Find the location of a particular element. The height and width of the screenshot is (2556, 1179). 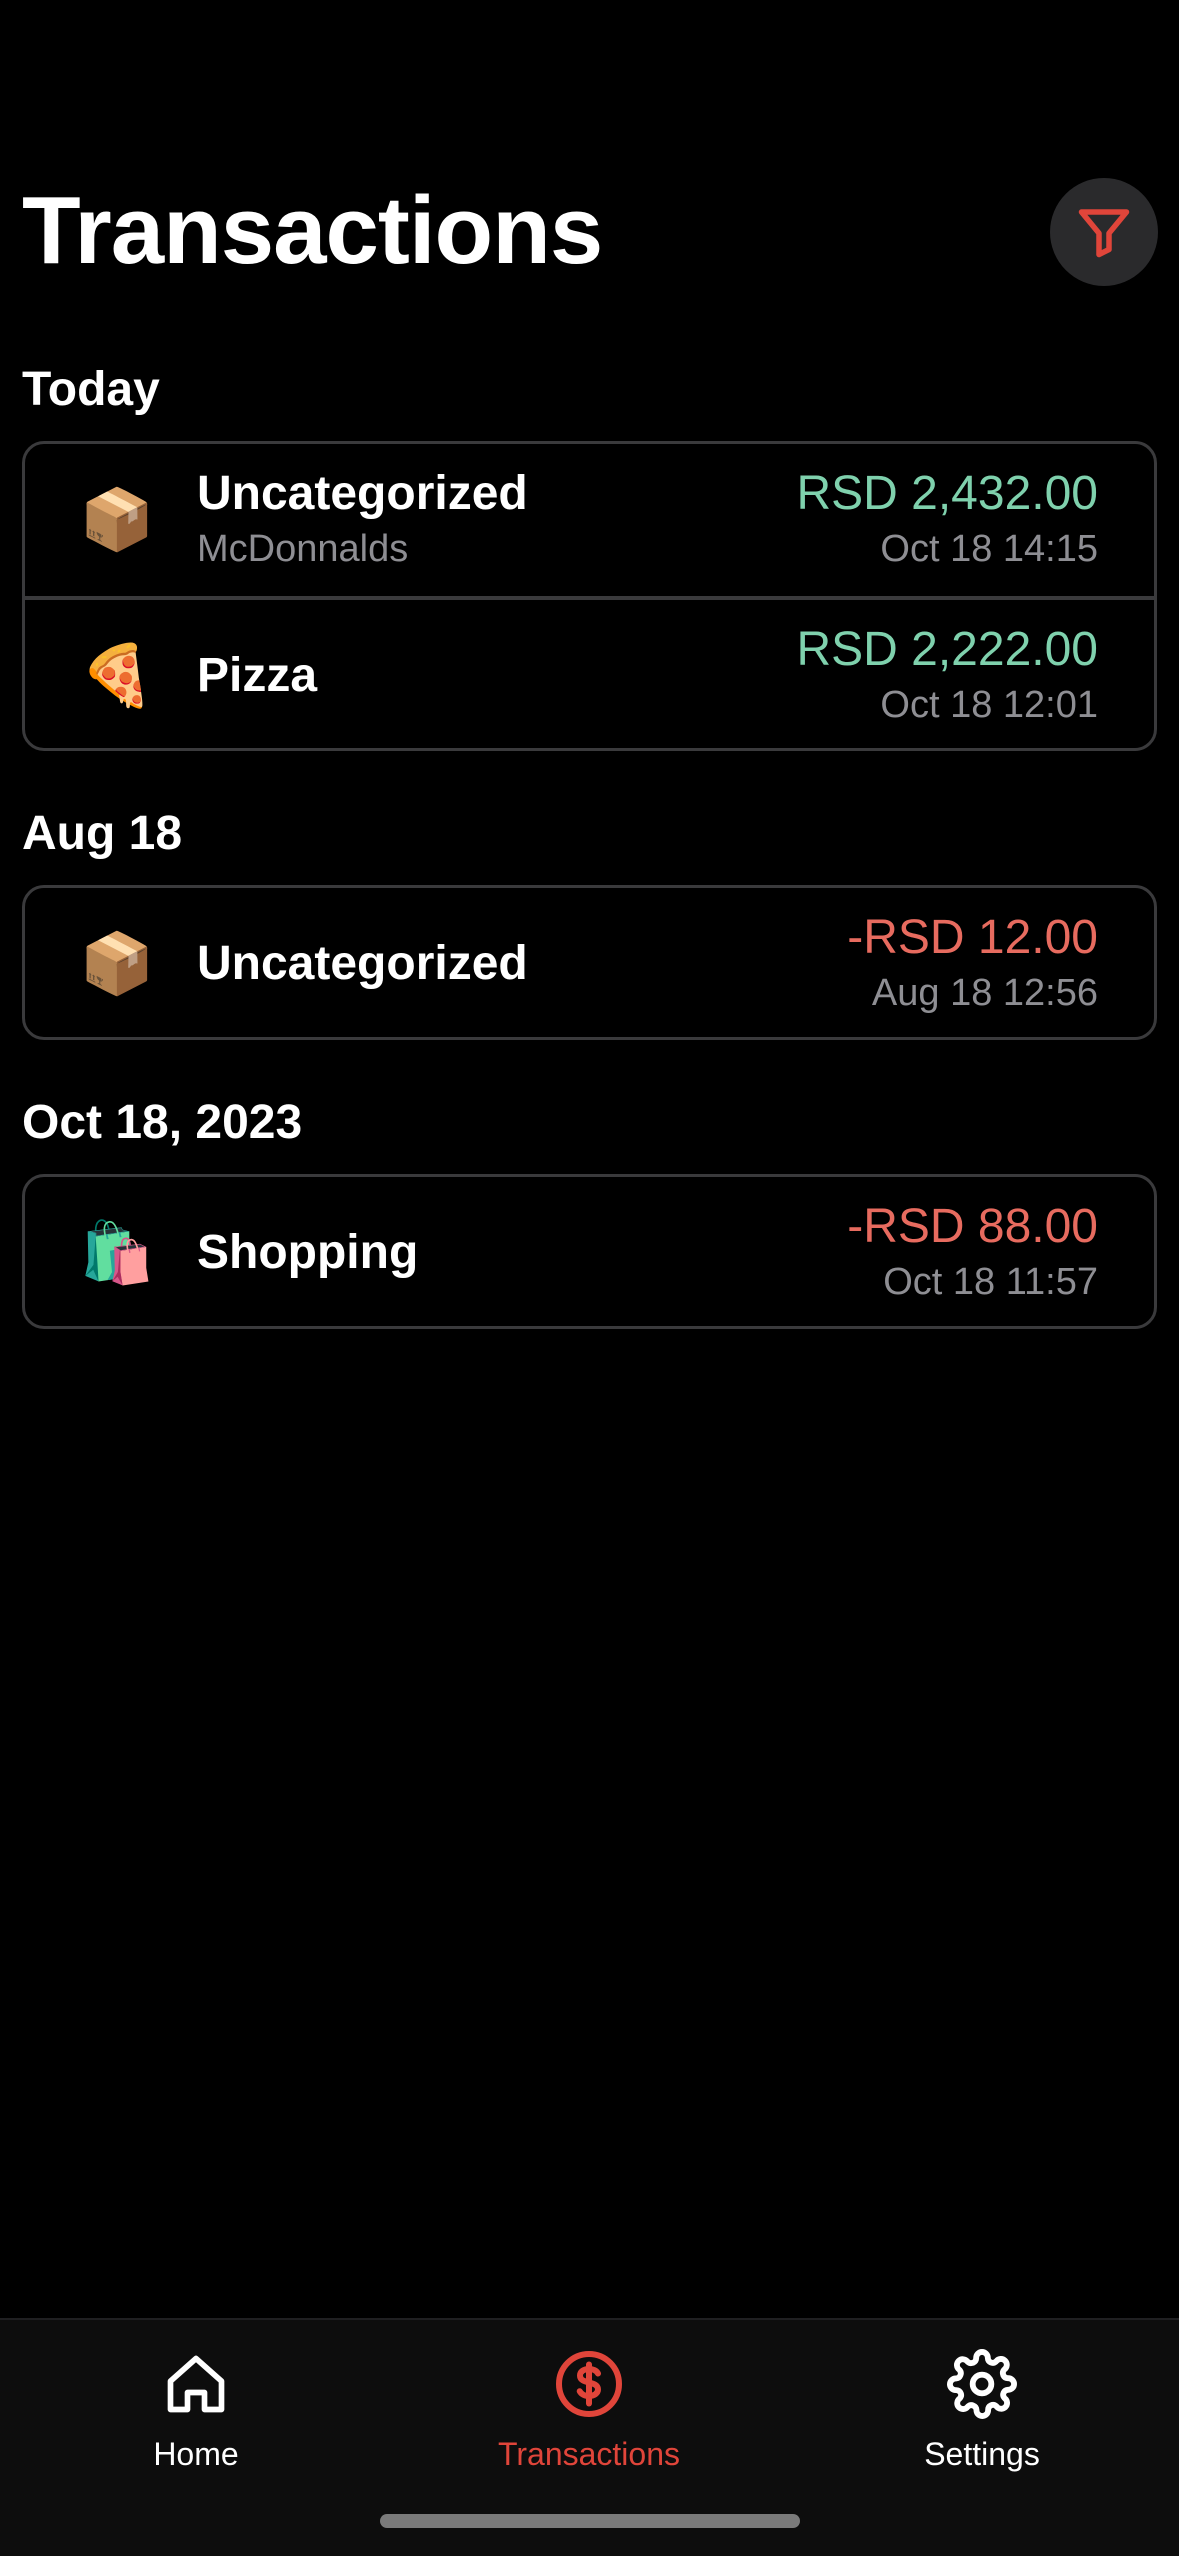

transaction-row: 📦 Uncategorized -RSD 12.00 Aug 18 12:56 is located at coordinates (589, 962).